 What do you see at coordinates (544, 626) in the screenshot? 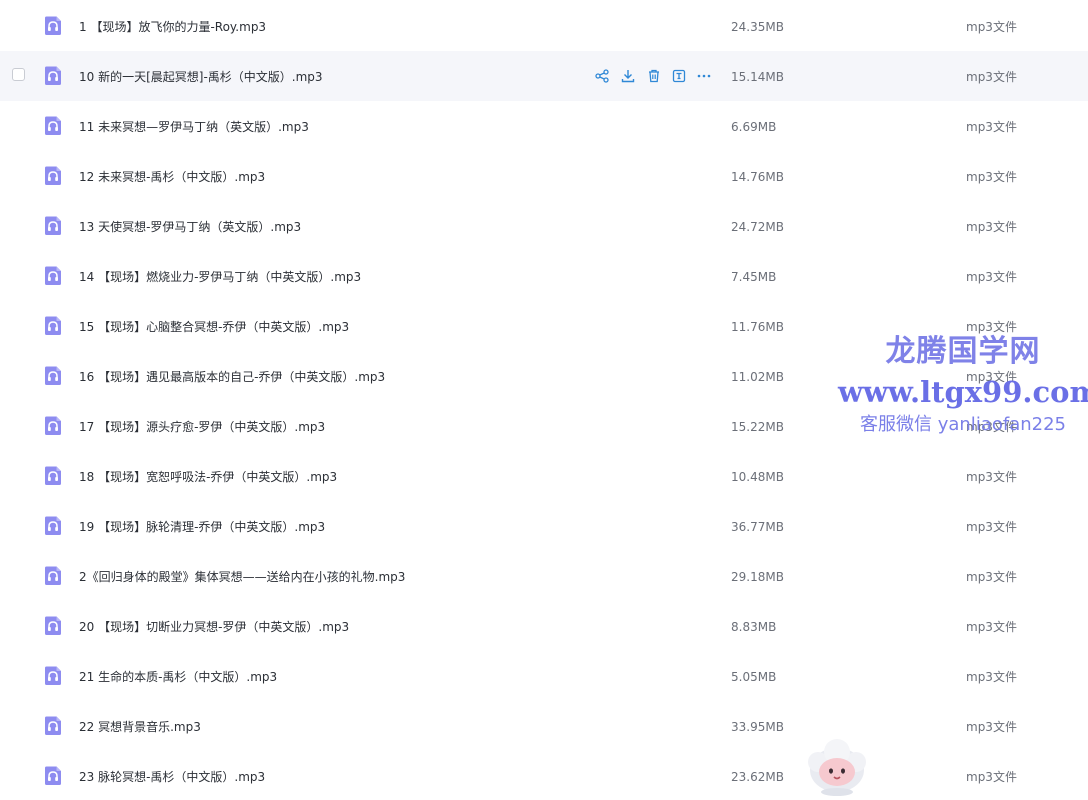
I see `file-row: 20 【现场】切断业力冥想-罗伊（中英文版）.mp3 8.83MB mp3文件` at bounding box center [544, 626].